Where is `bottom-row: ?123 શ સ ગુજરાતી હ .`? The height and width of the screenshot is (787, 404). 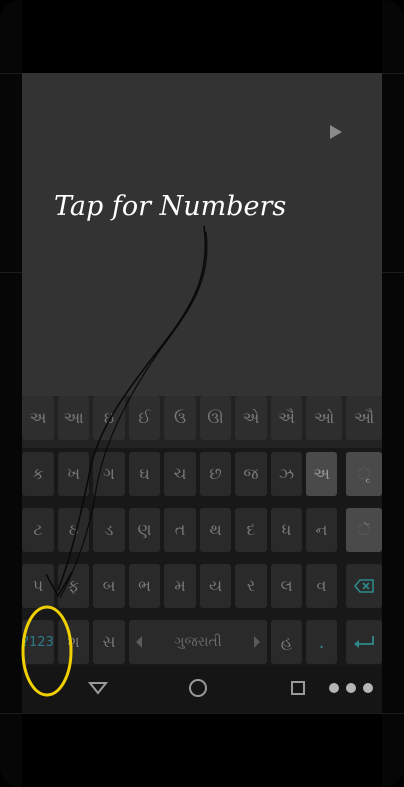
bottom-row: ?123 શ સ ગુજરાતી હ . is located at coordinates (202, 646).